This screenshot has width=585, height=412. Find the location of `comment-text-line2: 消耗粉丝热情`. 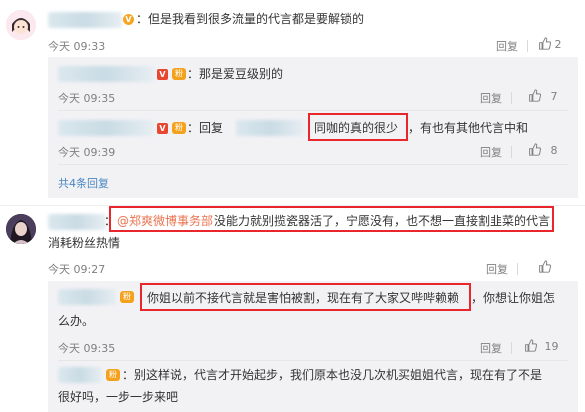

comment-text-line2: 消耗粉丝热情 is located at coordinates (84, 243).